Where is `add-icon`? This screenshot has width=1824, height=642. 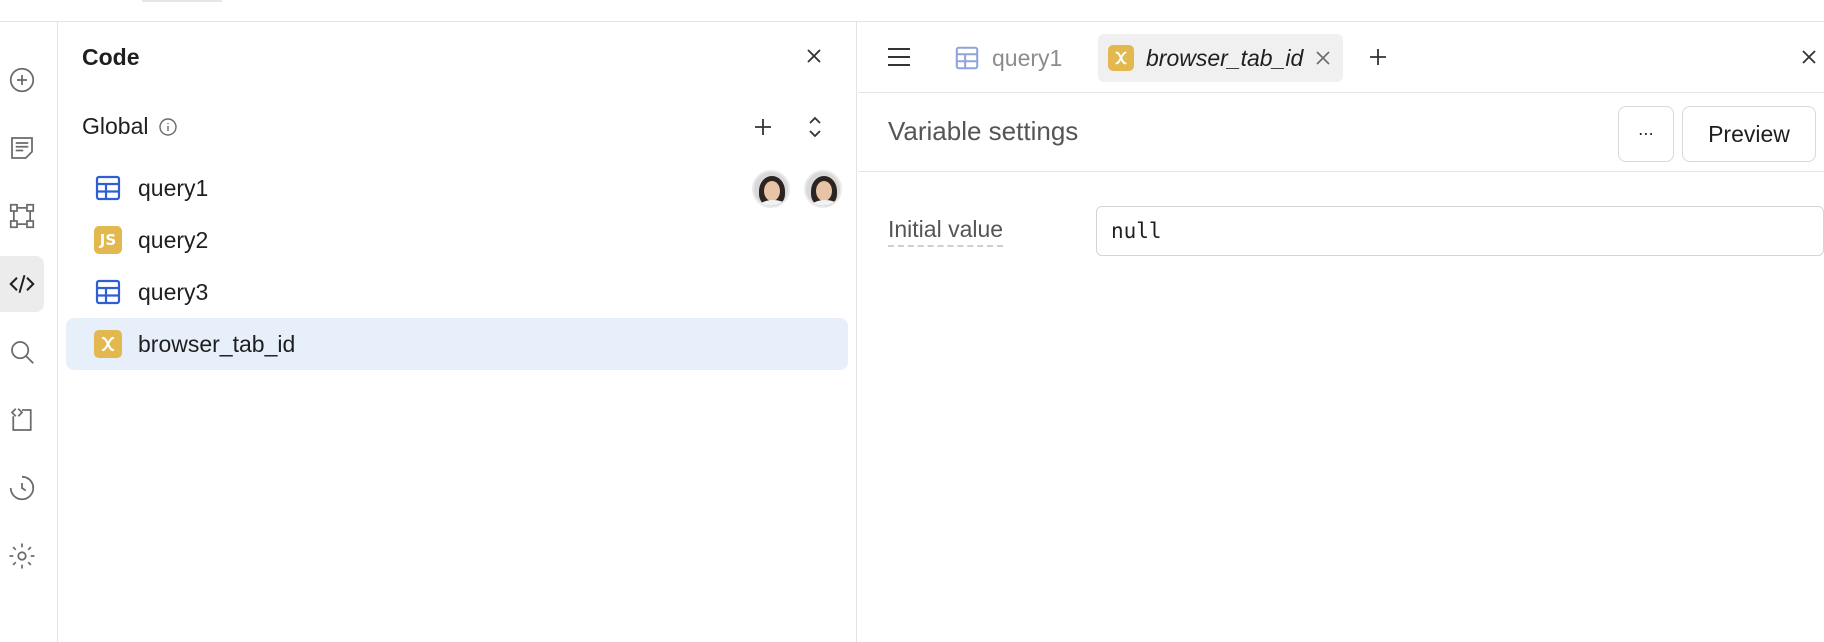
add-icon is located at coordinates (22, 80).